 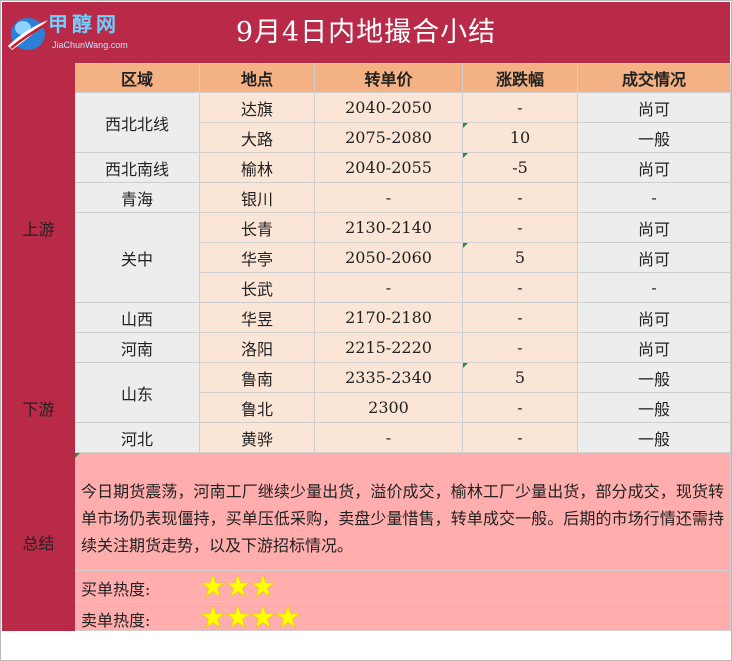 What do you see at coordinates (402, 586) in the screenshot?
I see `buy-heat-cell: 买单热度:` at bounding box center [402, 586].